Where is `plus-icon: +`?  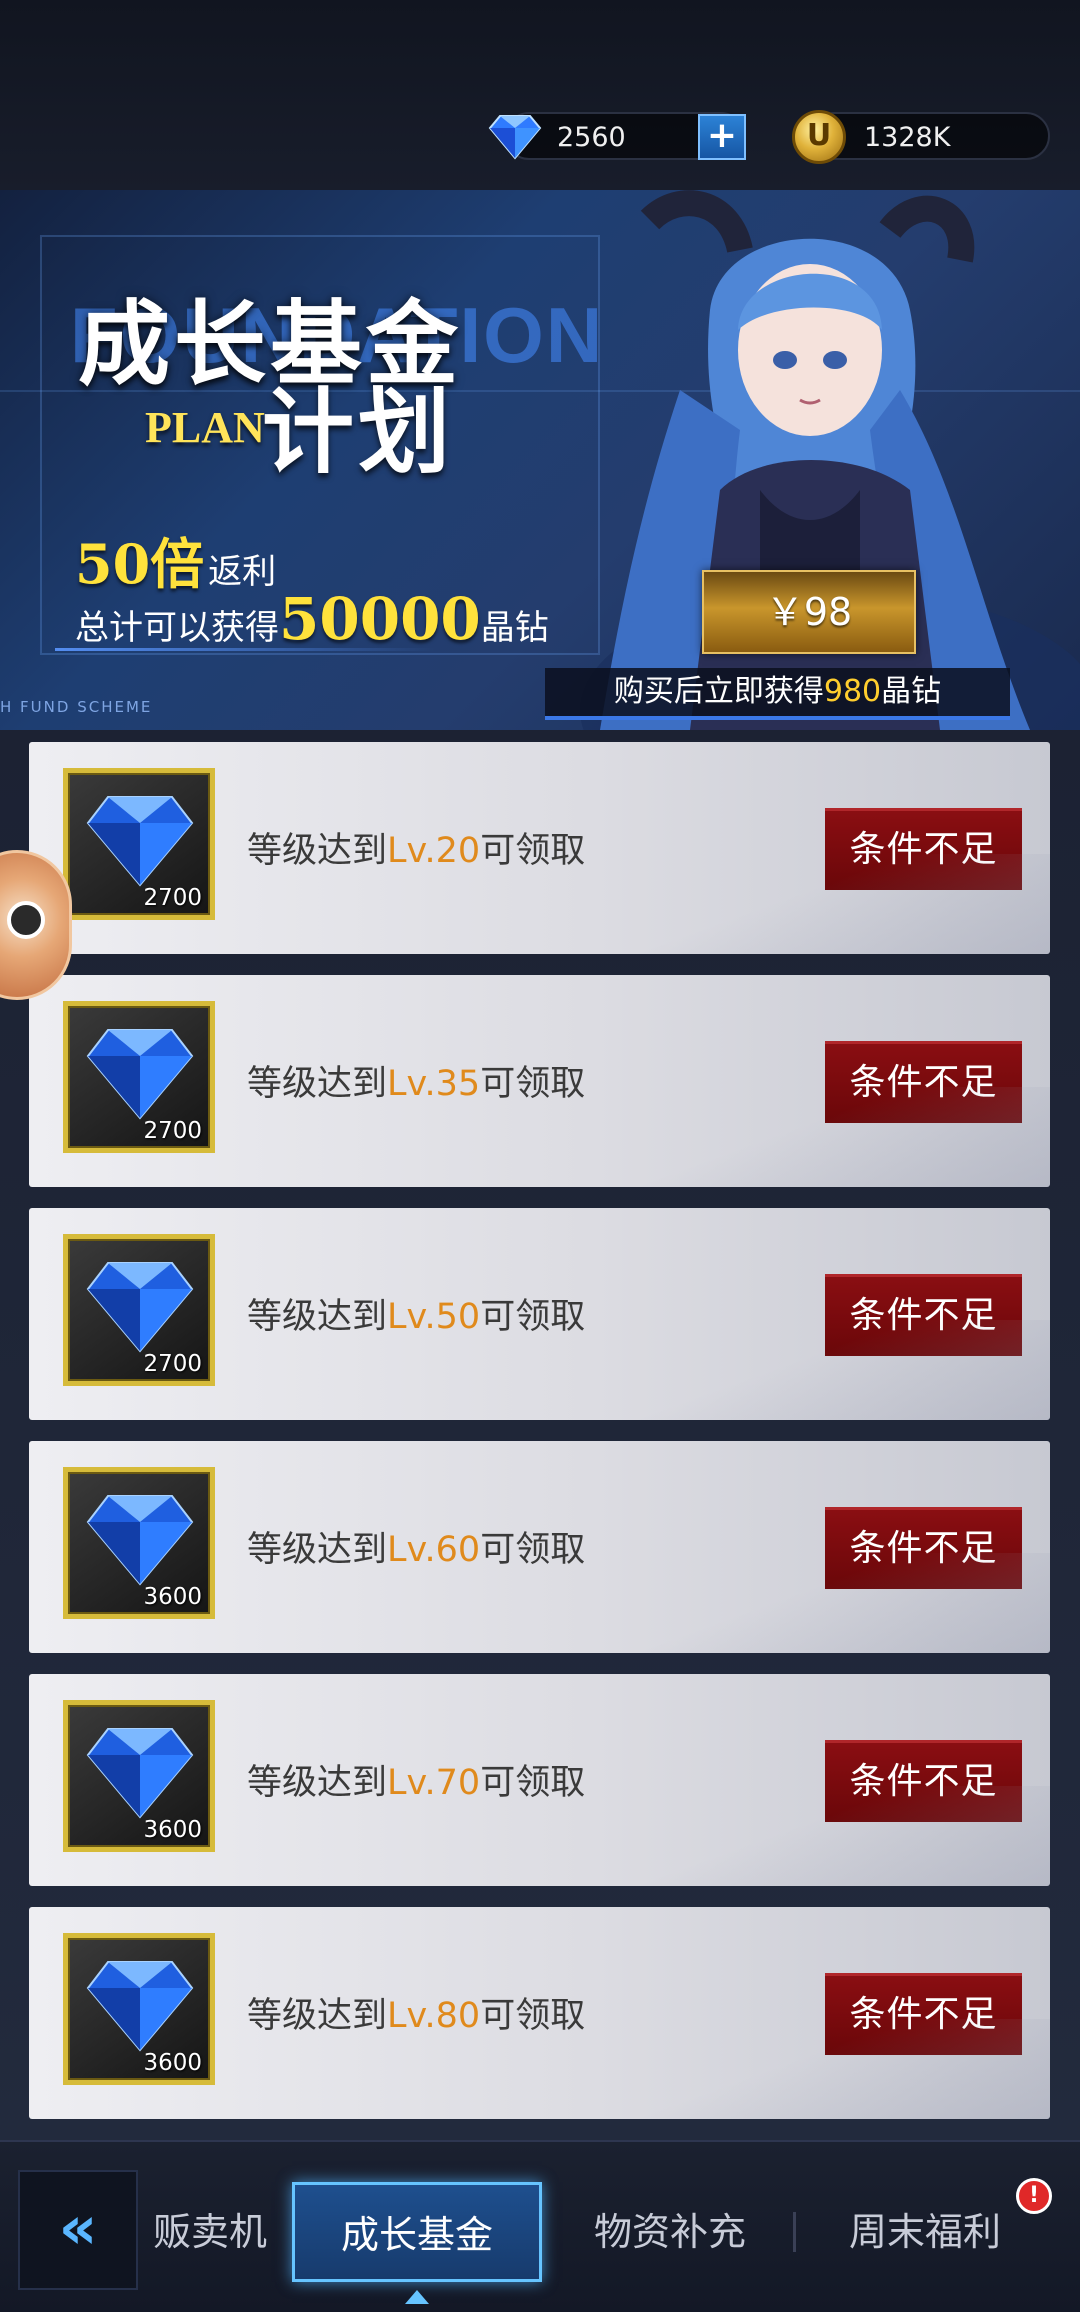
plus-icon: + is located at coordinates (722, 135).